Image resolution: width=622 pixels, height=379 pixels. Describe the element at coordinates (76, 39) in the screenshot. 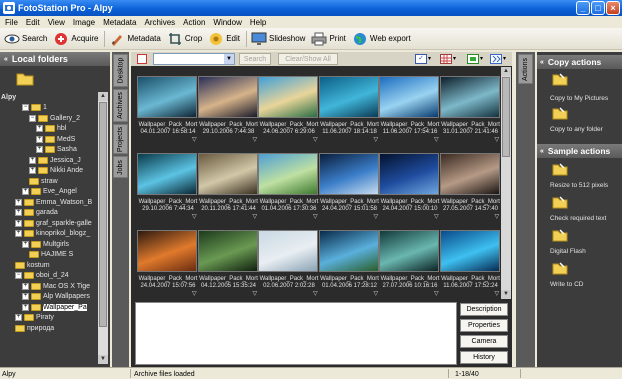

I see `acquire-button: Acquire` at that location.